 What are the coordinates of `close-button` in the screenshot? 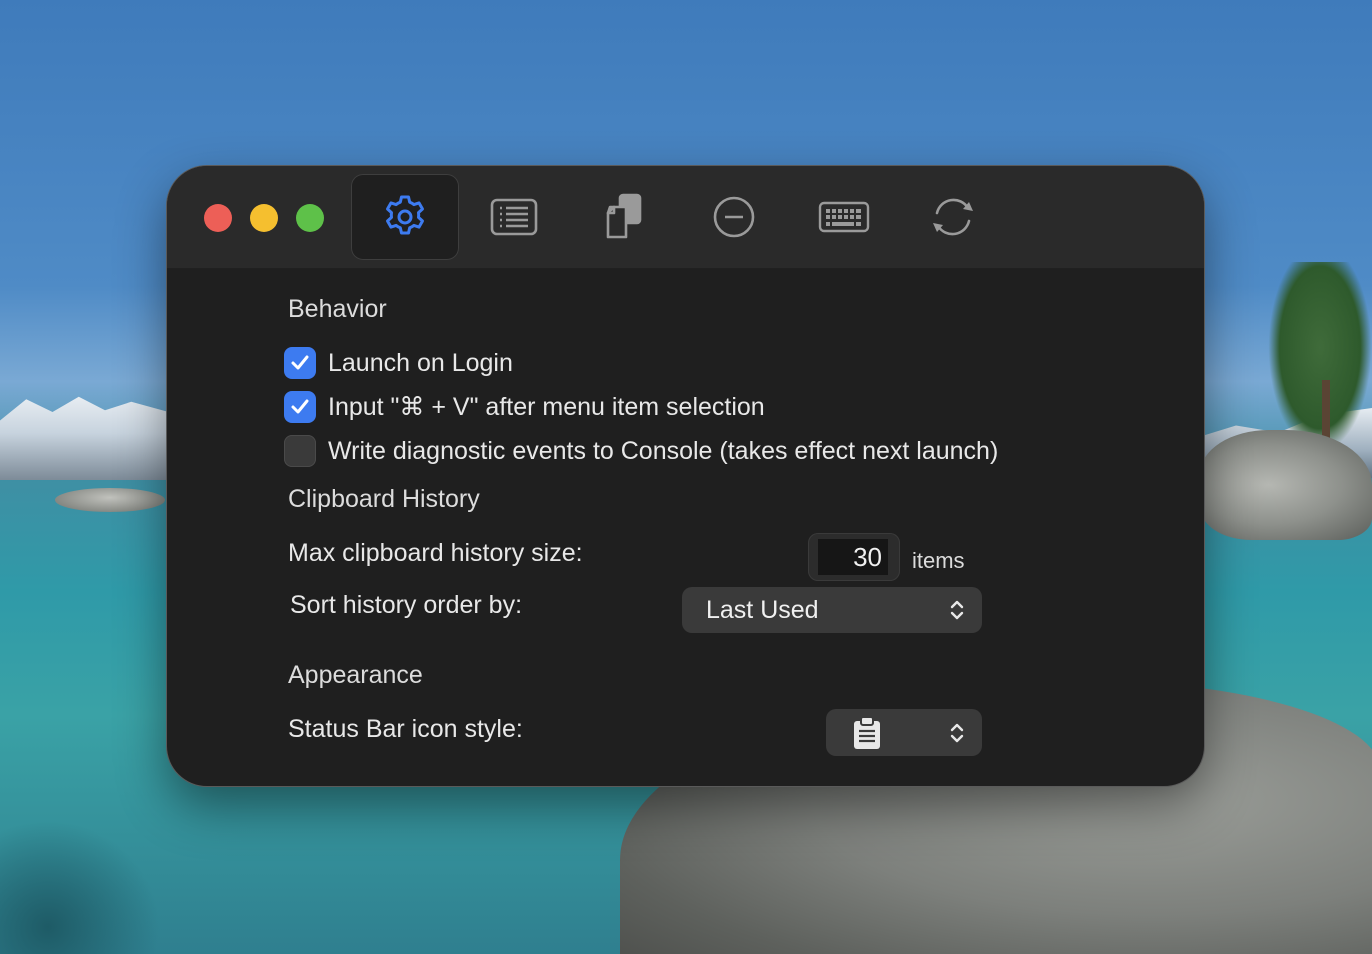 It's located at (218, 218).